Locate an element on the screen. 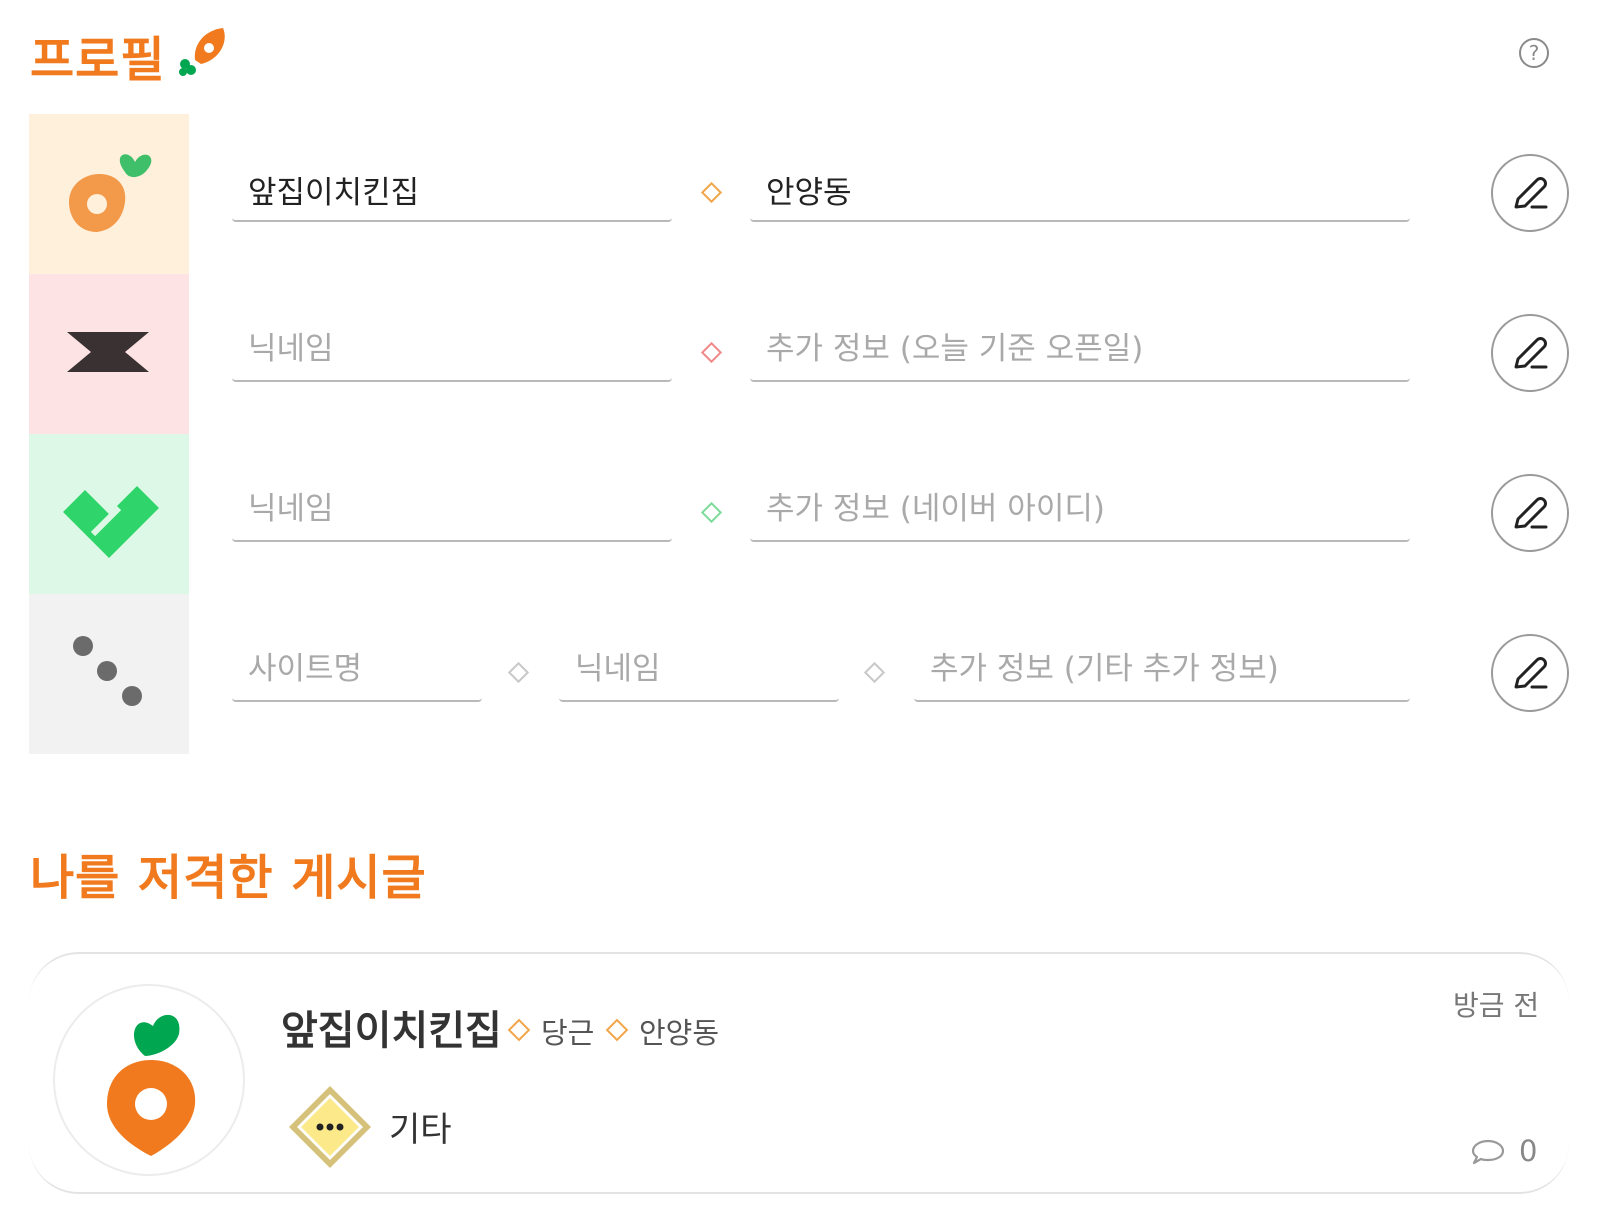  z-logo-icon is located at coordinates (108, 352).